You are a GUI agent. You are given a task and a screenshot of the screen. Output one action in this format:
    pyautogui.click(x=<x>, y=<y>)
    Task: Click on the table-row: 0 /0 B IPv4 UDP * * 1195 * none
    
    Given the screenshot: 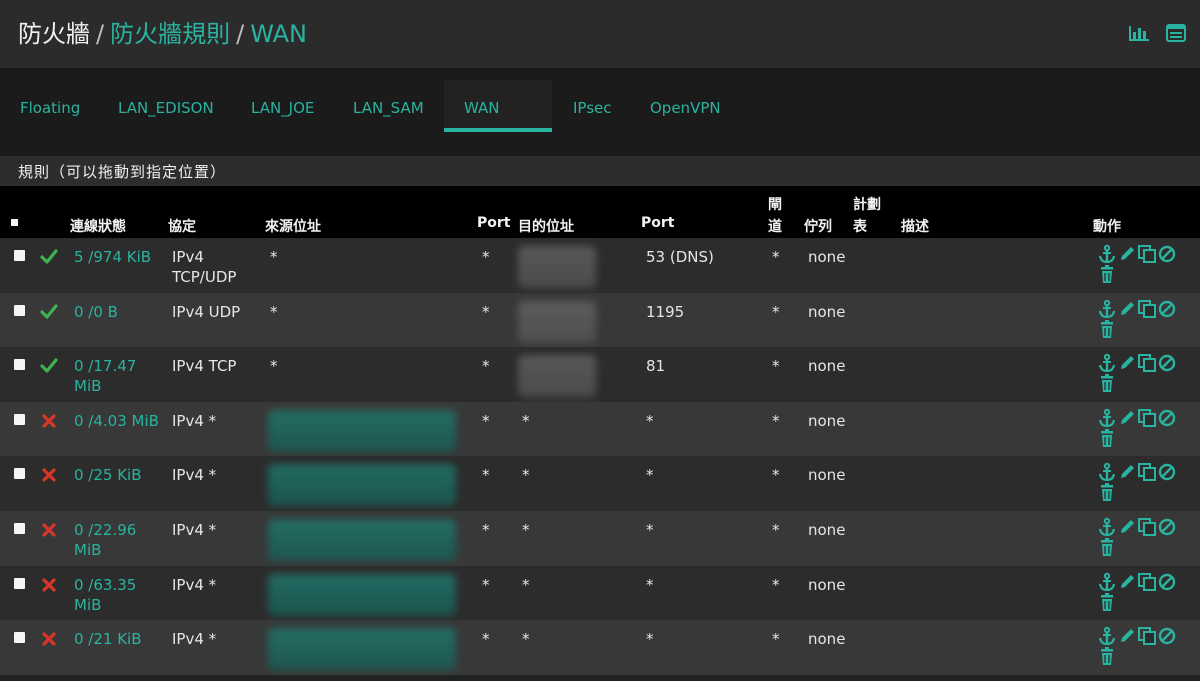 What is the action you would take?
    pyautogui.click(x=600, y=320)
    